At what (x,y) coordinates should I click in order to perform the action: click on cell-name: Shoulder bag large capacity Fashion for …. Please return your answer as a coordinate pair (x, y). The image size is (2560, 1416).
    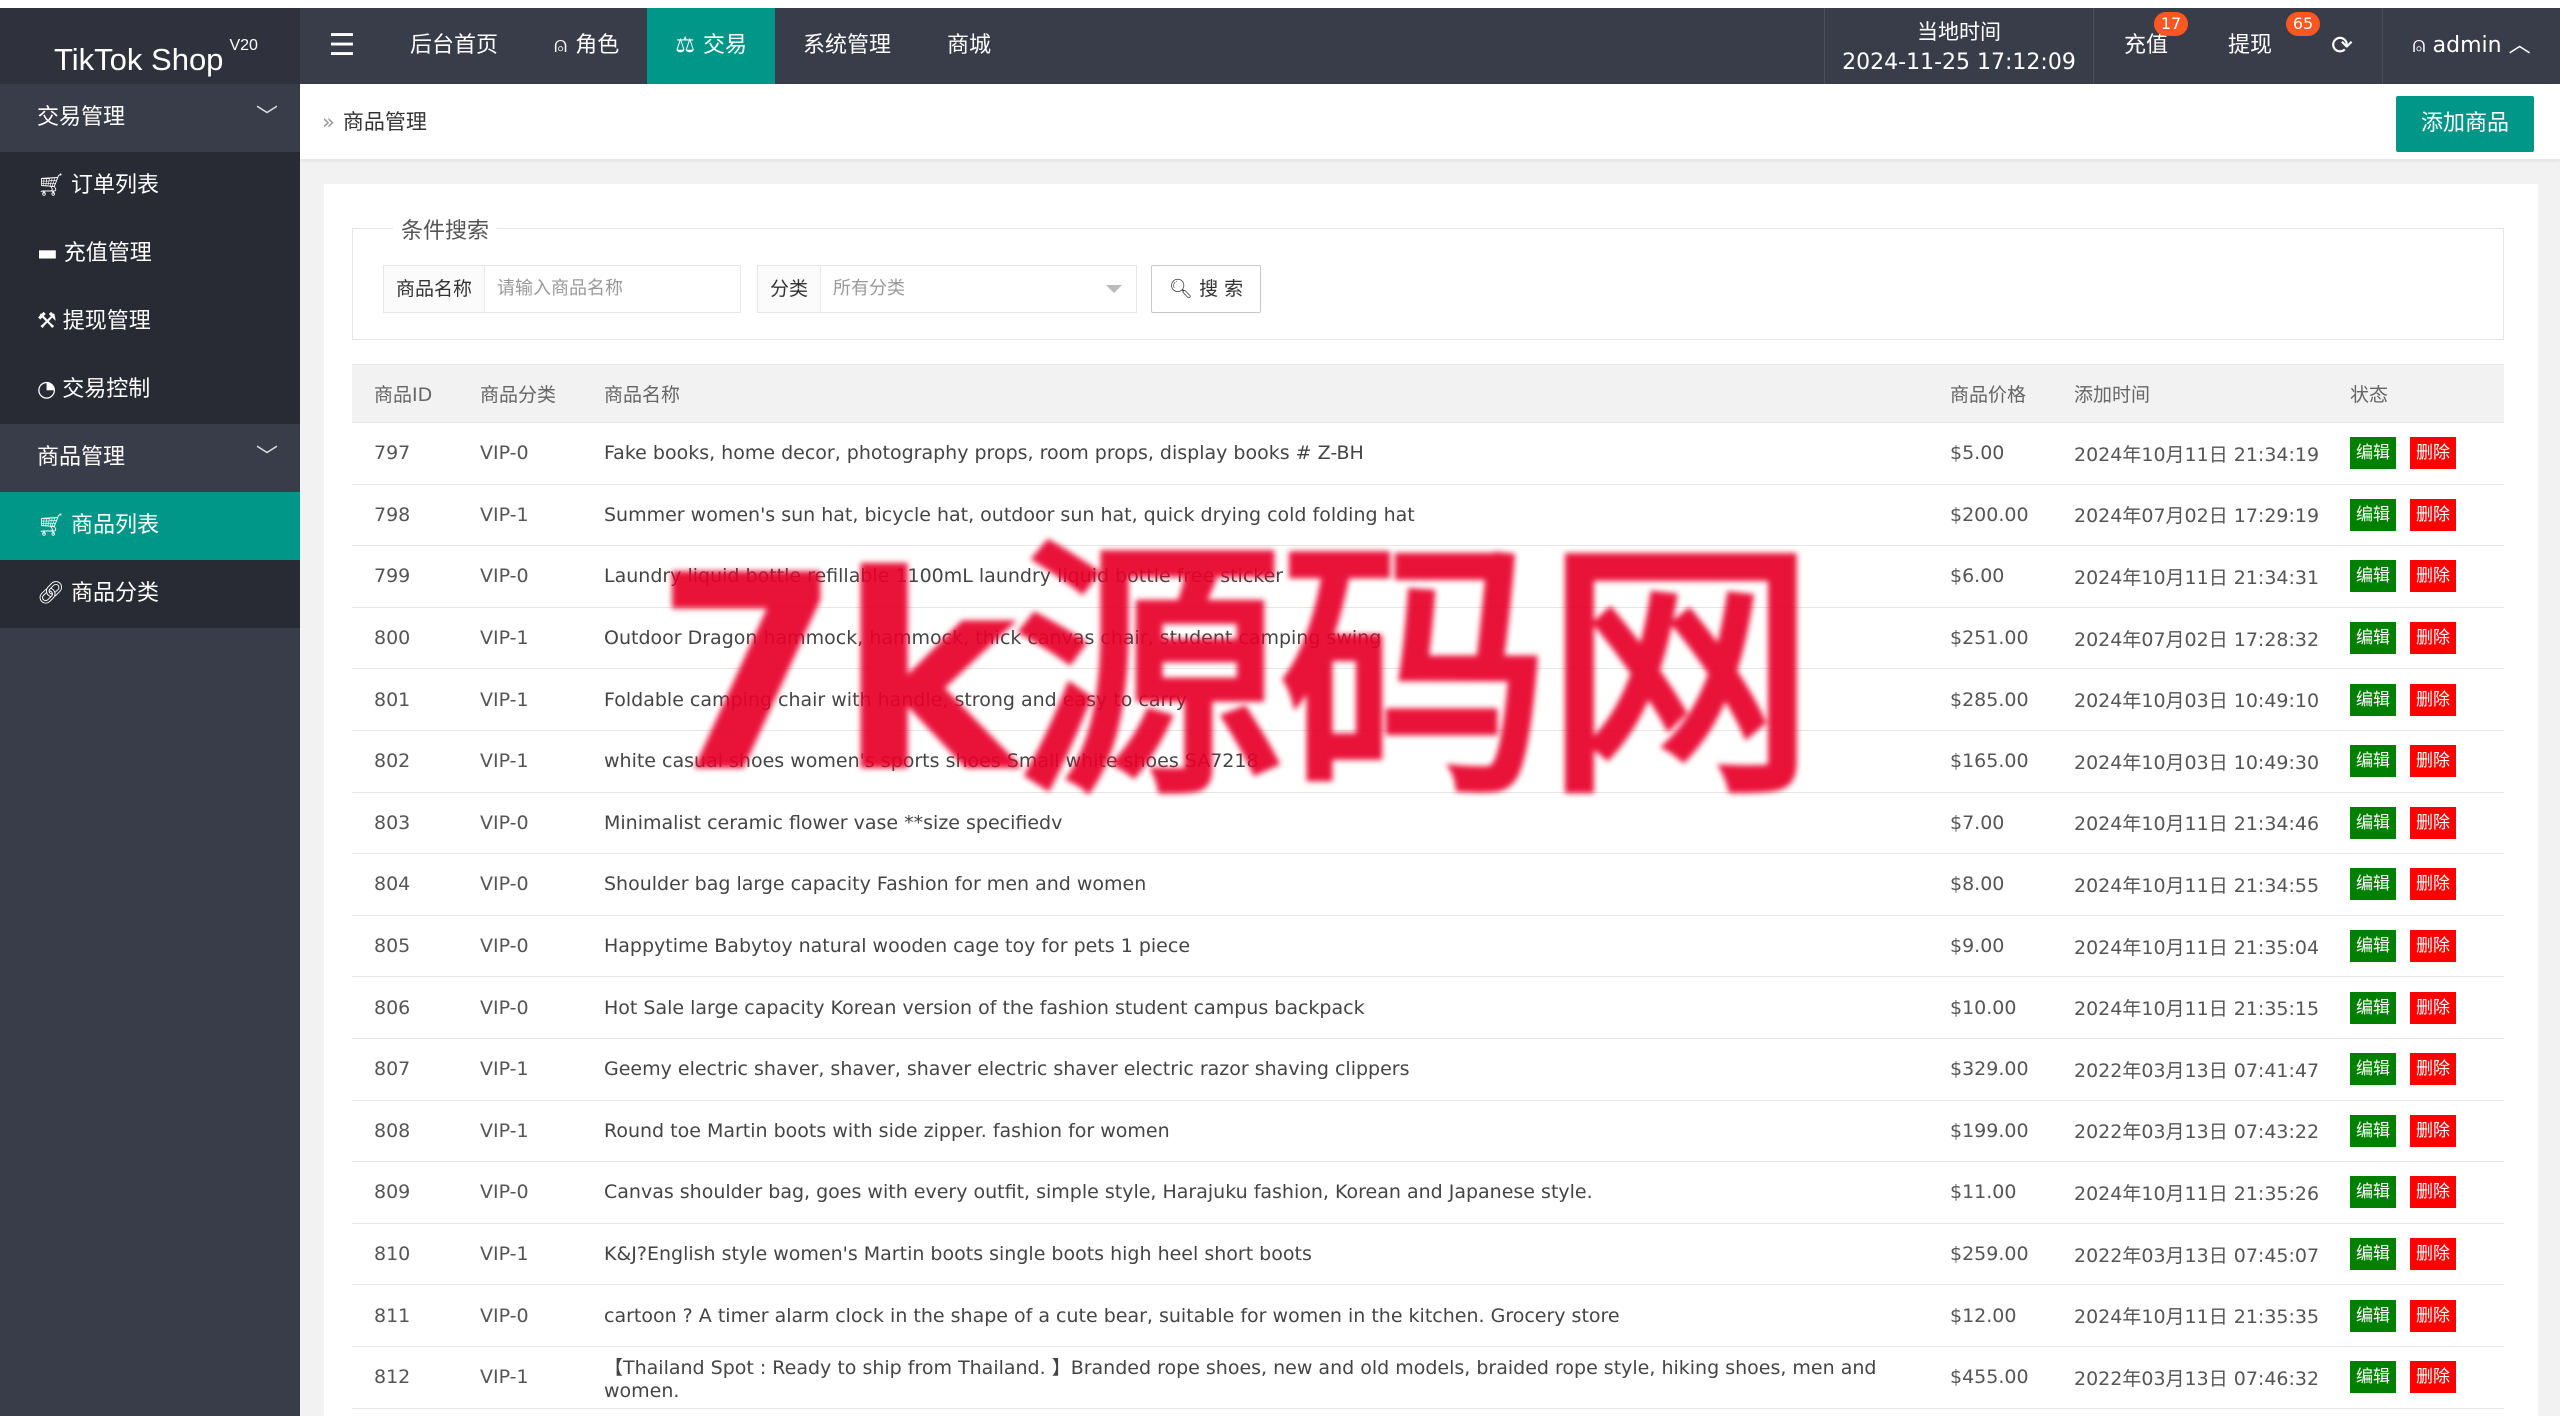
    Looking at the image, I should click on (1255, 884).